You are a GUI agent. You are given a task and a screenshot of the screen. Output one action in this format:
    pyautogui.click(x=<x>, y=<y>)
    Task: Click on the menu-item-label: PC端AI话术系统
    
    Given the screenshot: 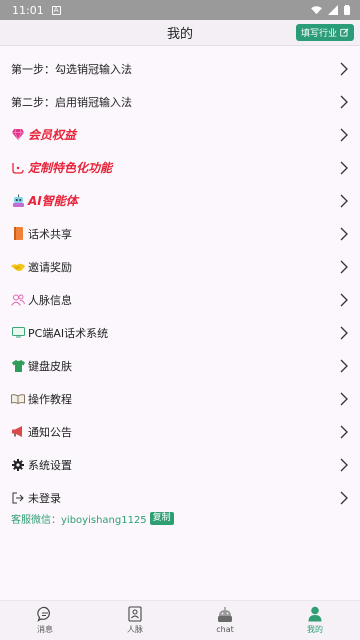 What is the action you would take?
    pyautogui.click(x=68, y=333)
    